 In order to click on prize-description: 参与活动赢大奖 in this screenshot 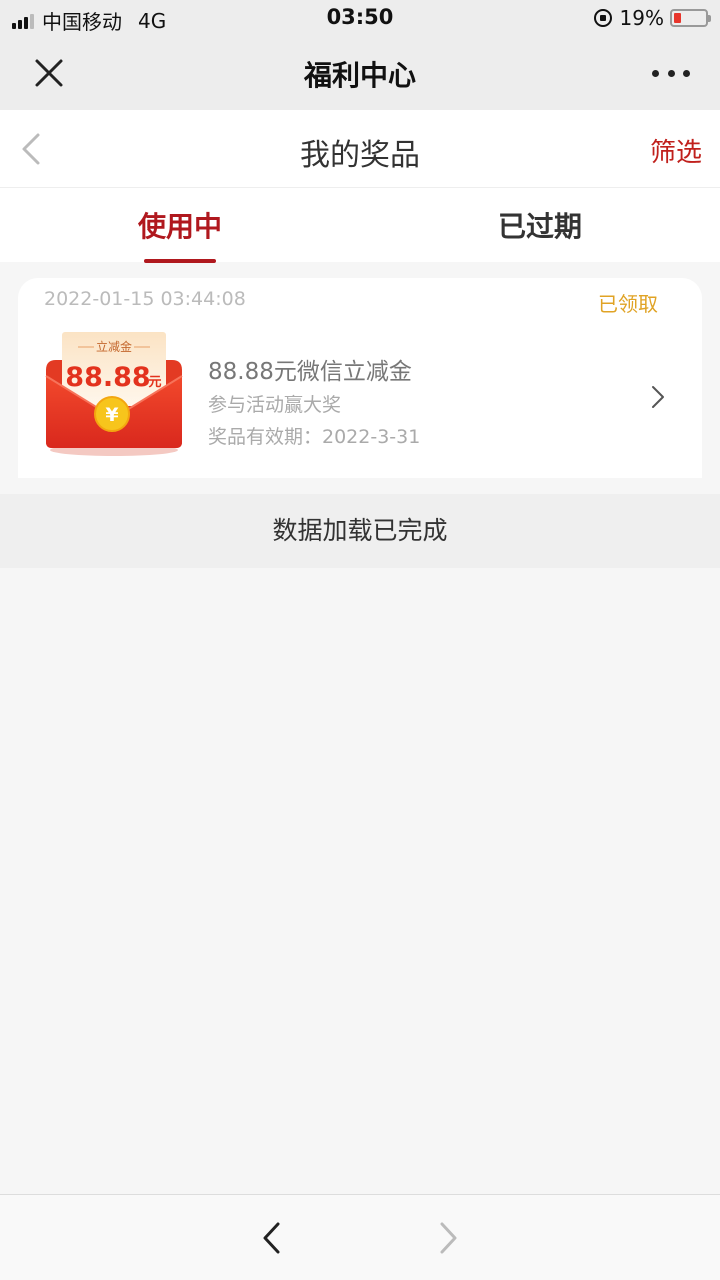, I will do `click(275, 405)`.